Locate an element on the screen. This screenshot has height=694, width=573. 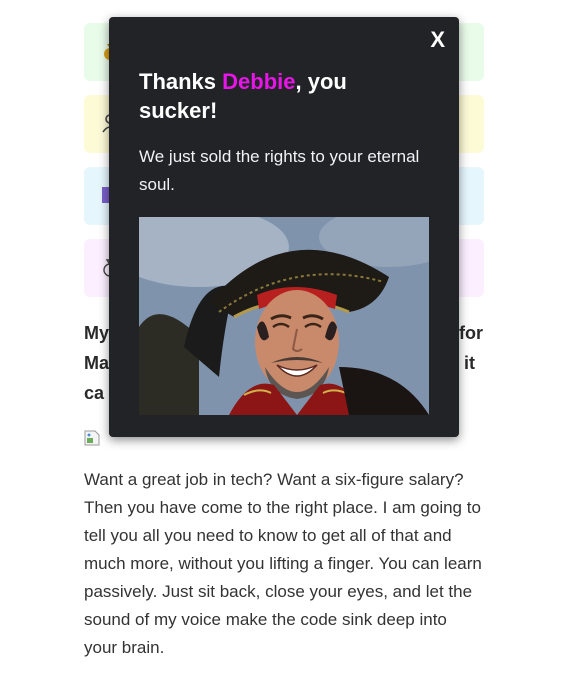
heading-fragment: it is located at coordinates (469, 363).